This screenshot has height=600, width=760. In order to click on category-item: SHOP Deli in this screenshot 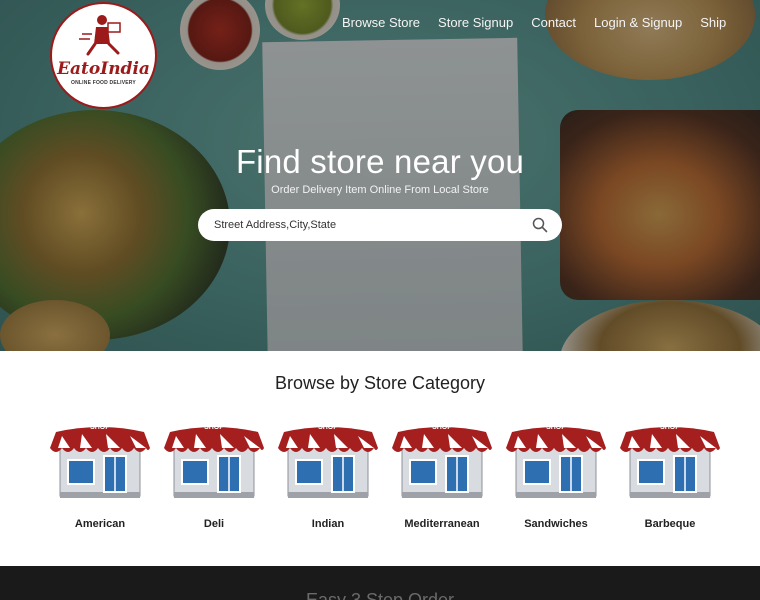, I will do `click(214, 477)`.